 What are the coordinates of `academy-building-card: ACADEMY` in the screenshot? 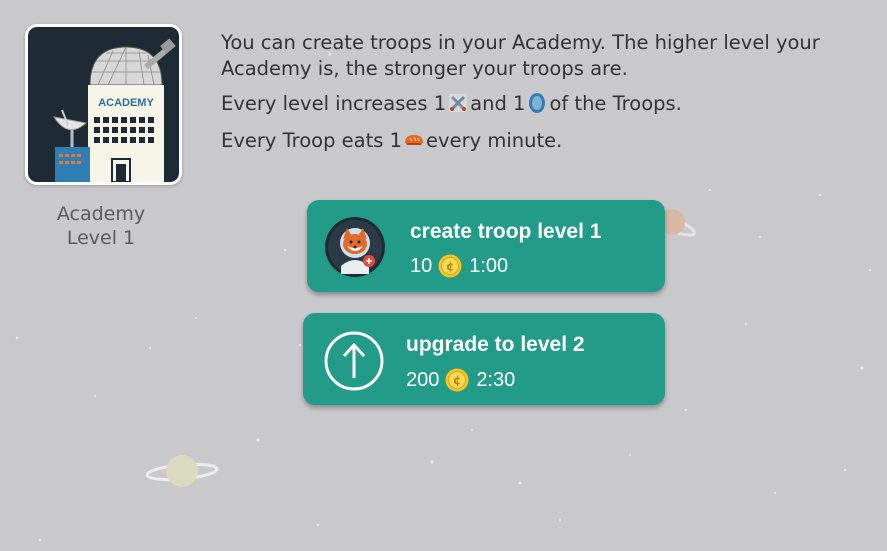 It's located at (103, 104).